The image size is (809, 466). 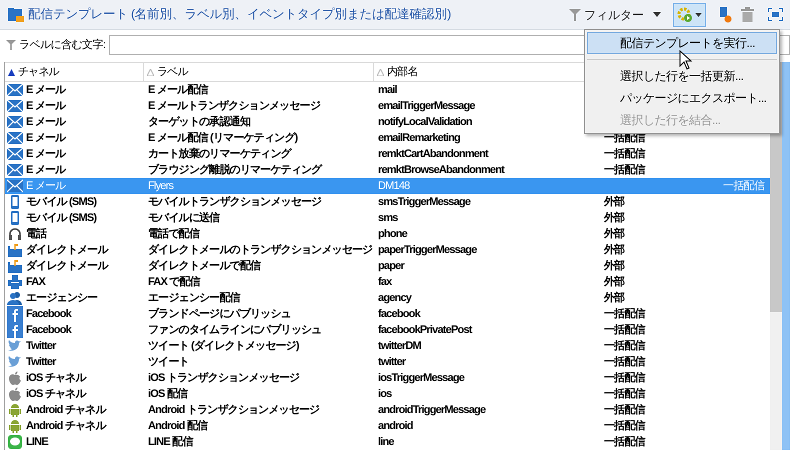 I want to click on table-row: ダイレクトメール ダイレクトメールで配信 paper 外部, so click(x=387, y=266).